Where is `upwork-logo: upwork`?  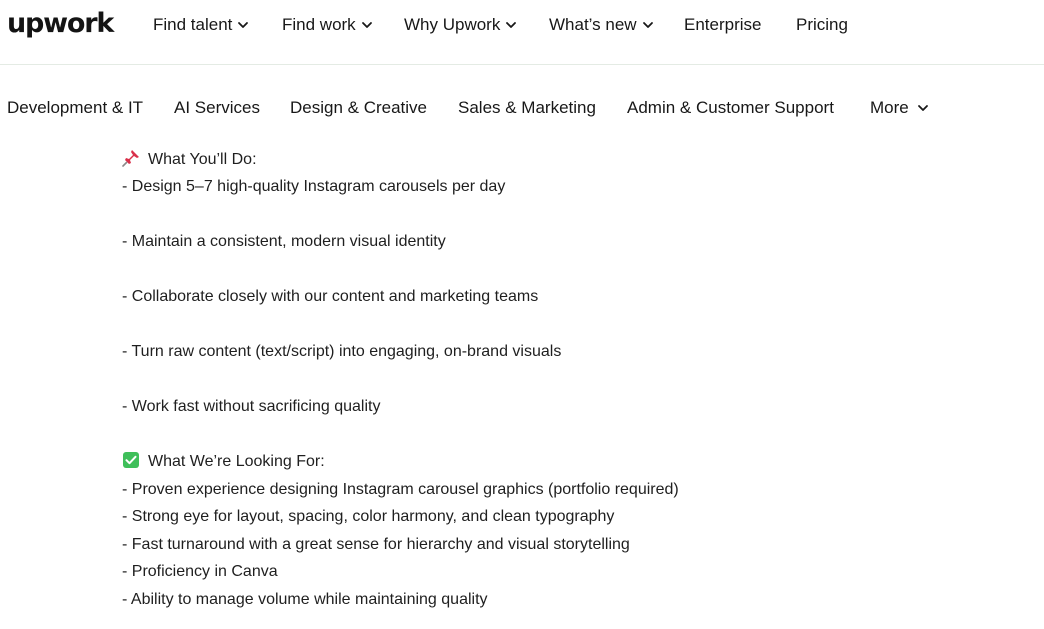 upwork-logo: upwork is located at coordinates (60, 24).